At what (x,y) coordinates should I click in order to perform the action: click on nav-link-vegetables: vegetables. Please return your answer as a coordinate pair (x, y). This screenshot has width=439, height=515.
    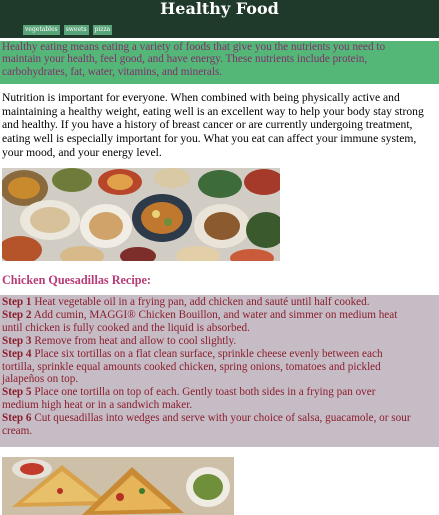
    Looking at the image, I should click on (41, 30).